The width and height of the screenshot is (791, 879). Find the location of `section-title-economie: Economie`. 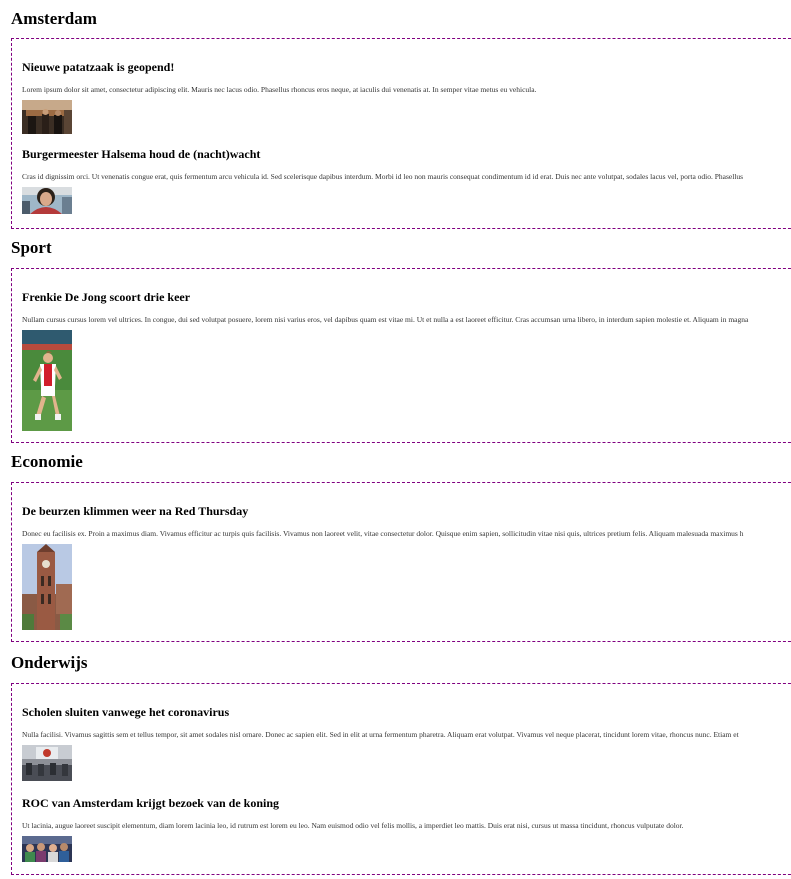

section-title-economie: Economie is located at coordinates (47, 461).